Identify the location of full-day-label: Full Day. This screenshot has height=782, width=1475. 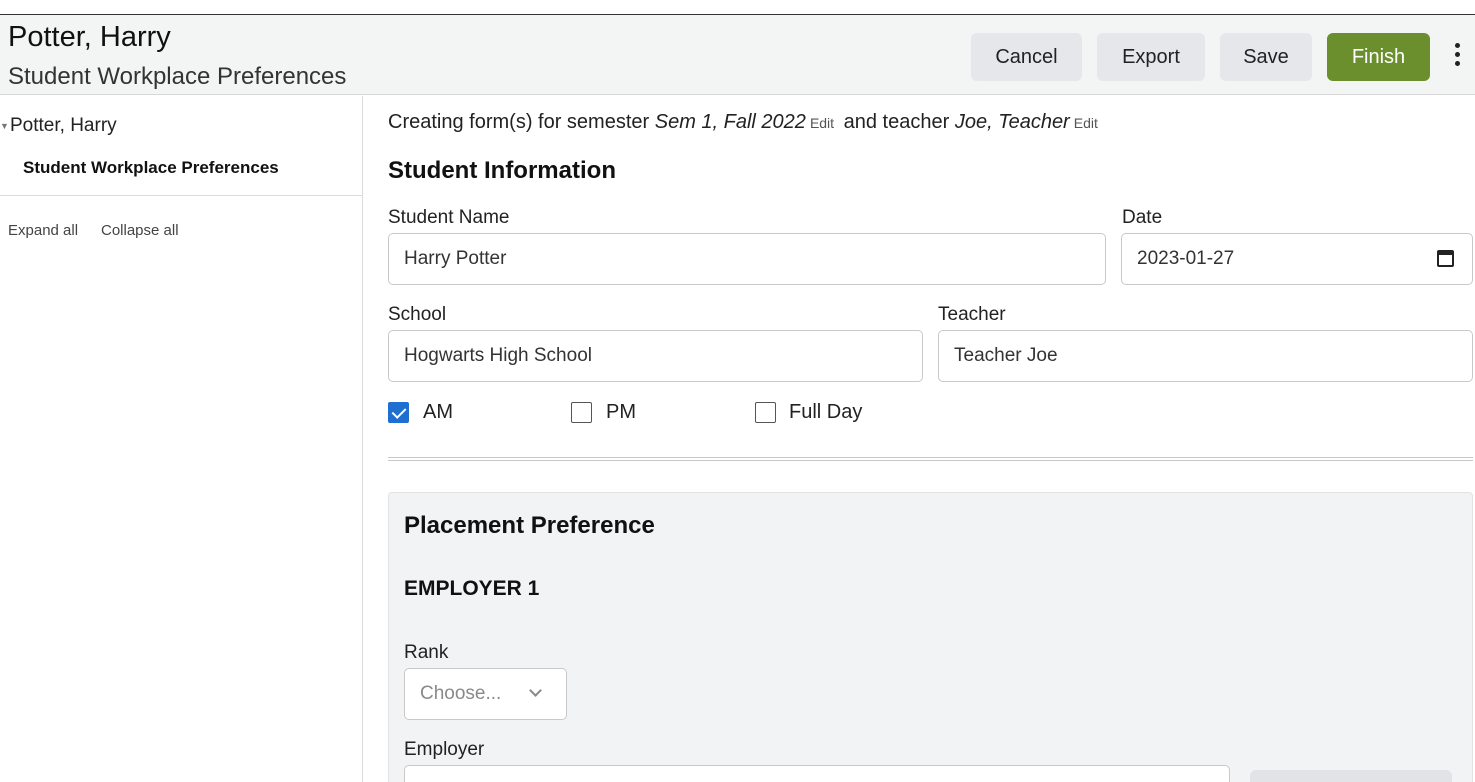
(826, 412).